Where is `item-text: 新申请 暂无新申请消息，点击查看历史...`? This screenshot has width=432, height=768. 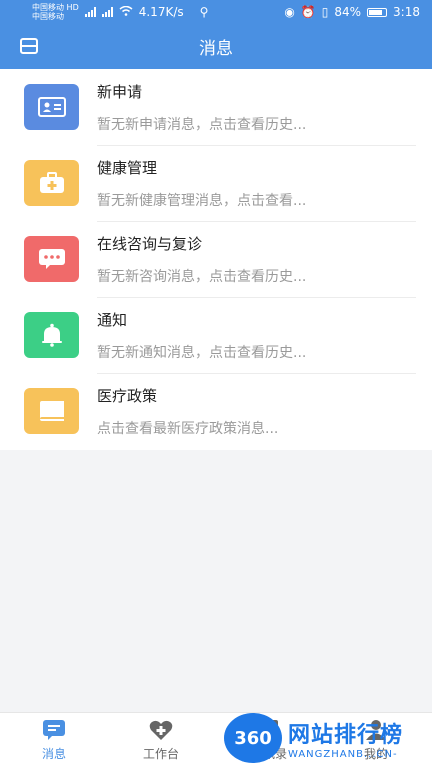 item-text: 新申请 暂无新申请消息，点击查看历史... is located at coordinates (252, 107).